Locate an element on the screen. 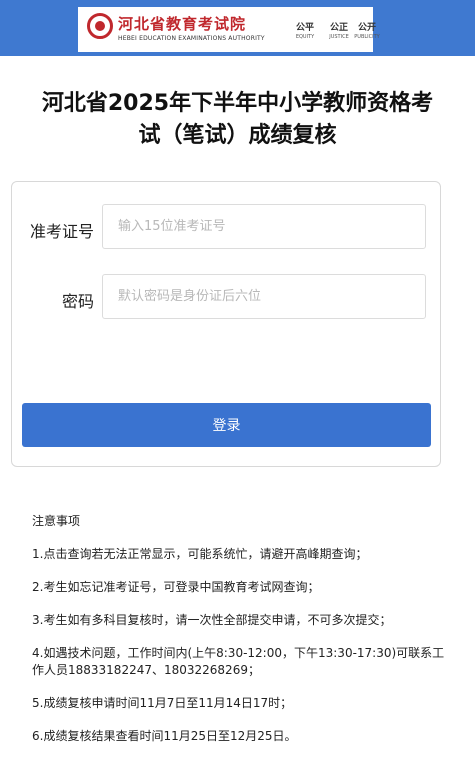 This screenshot has height=761, width=475. password-label: 密码 is located at coordinates (77, 301).